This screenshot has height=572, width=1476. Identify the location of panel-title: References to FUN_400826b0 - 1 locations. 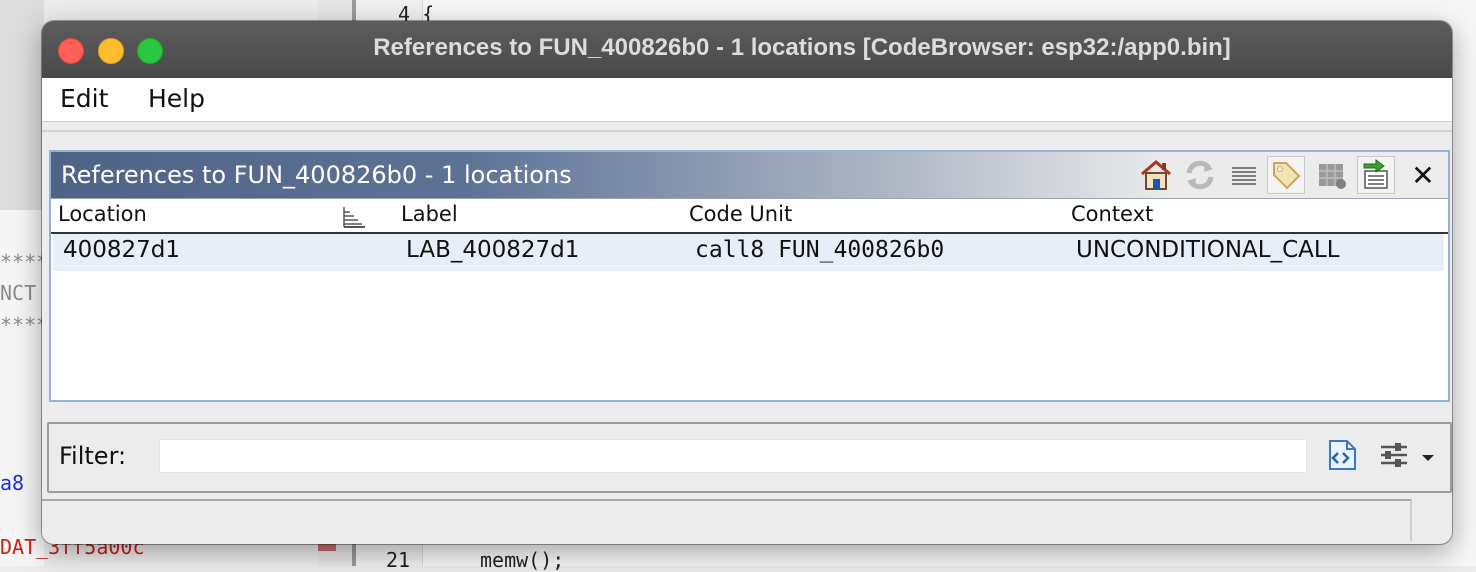
(316, 175).